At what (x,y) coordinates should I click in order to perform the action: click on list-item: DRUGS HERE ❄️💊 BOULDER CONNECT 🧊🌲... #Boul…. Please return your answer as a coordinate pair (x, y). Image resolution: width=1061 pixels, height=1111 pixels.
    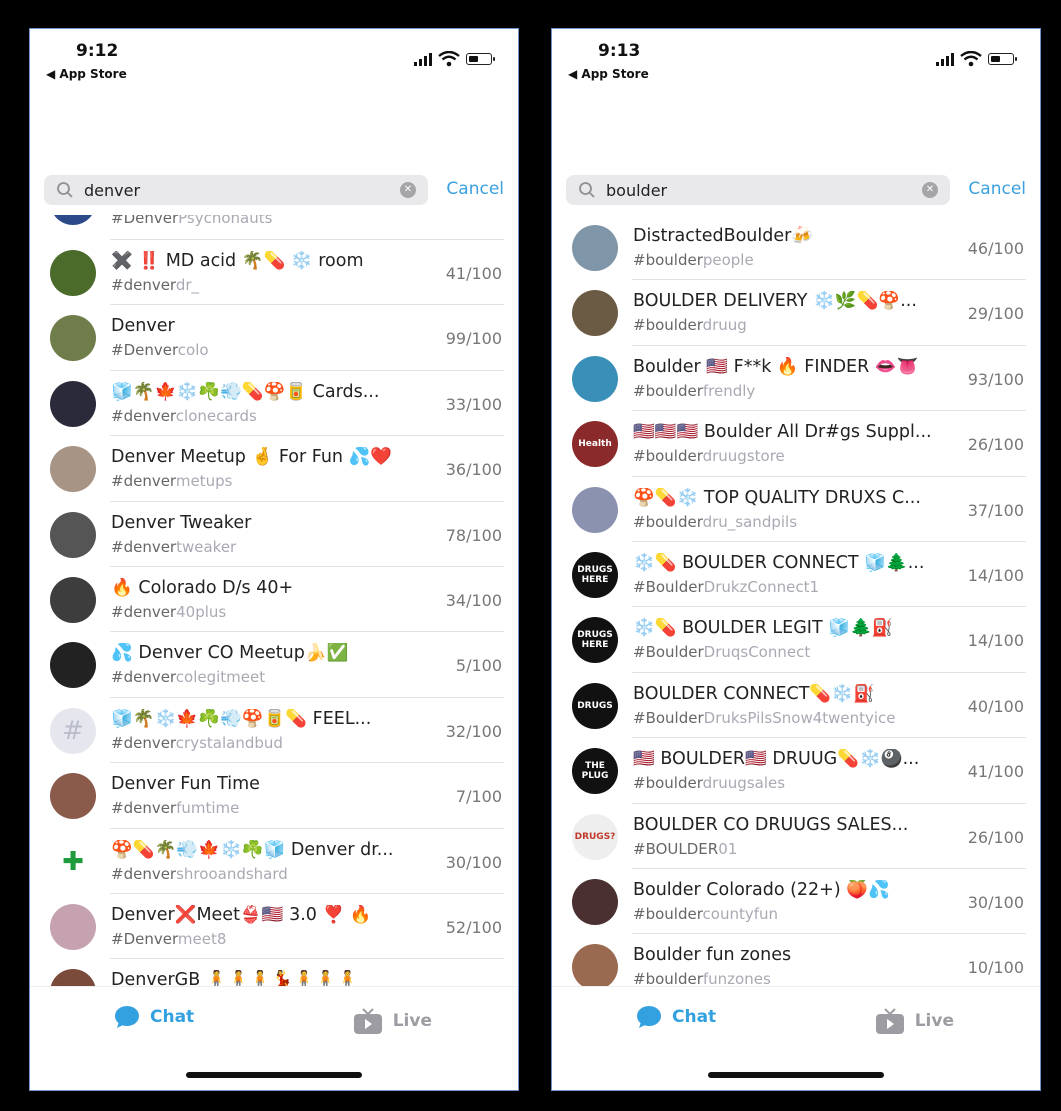
    Looking at the image, I should click on (796, 575).